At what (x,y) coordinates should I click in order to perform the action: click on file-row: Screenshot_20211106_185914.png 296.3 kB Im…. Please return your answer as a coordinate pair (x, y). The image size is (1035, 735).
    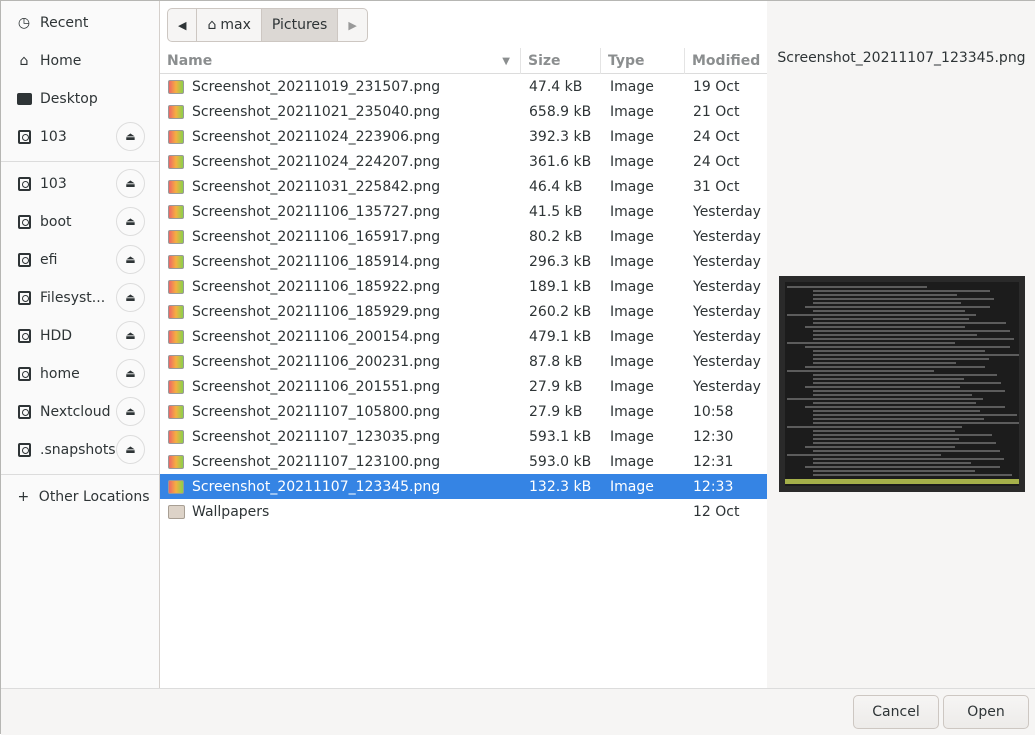
    Looking at the image, I should click on (463, 261).